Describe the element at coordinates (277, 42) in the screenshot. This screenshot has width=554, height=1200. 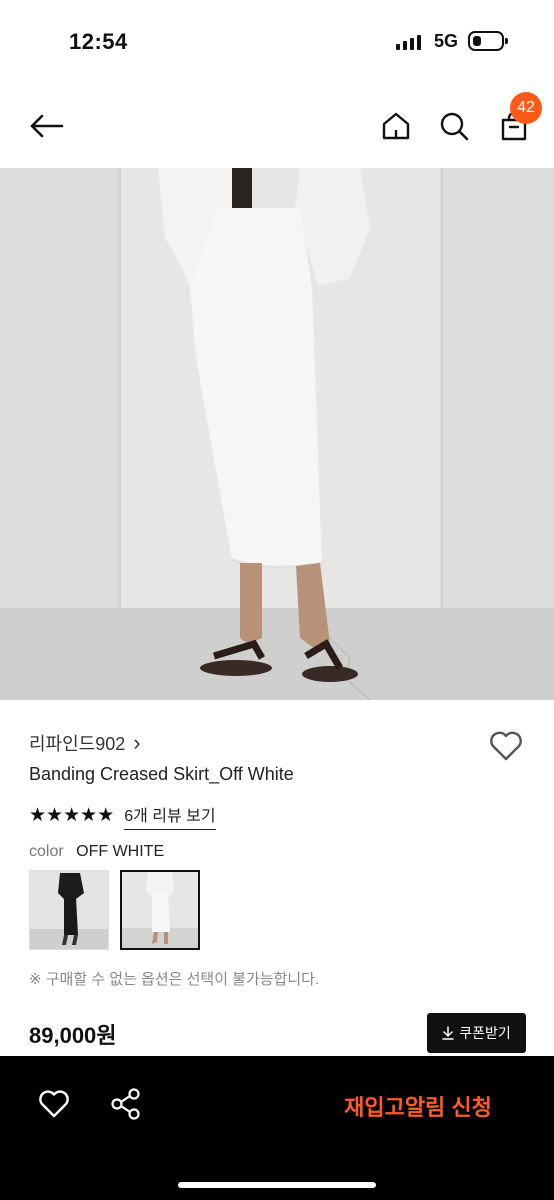
I see `status-bar: 12:54 5G` at that location.